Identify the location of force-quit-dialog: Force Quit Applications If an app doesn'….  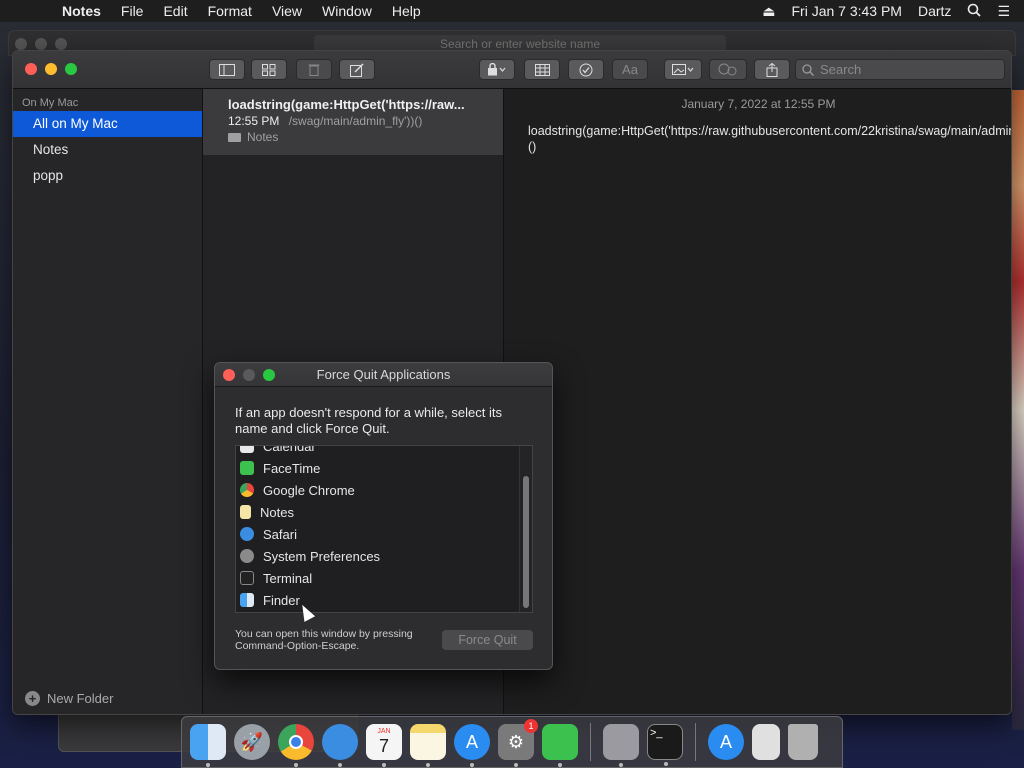
(383, 516).